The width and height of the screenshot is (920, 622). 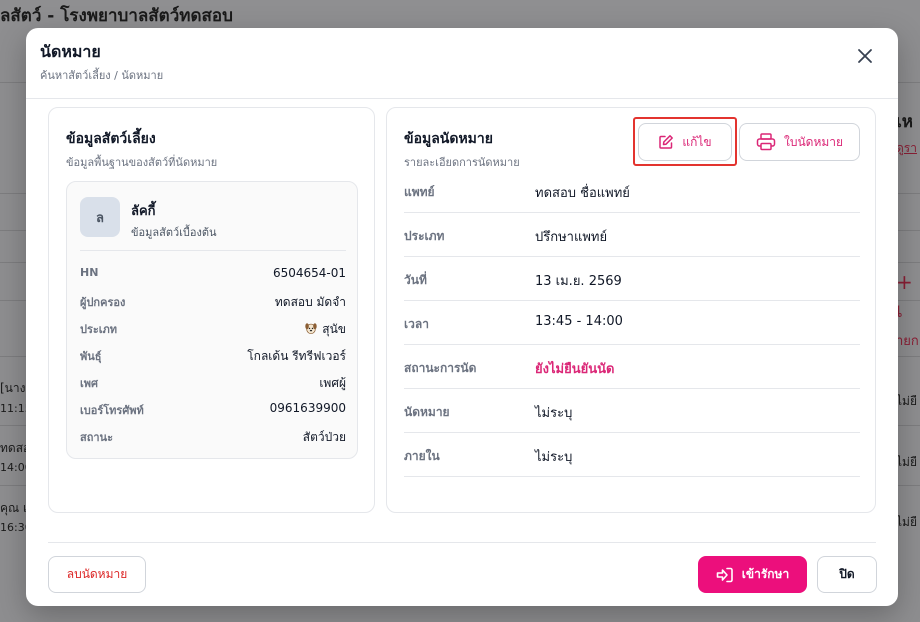 I want to click on background-list-name: [นาง, so click(x=13, y=388).